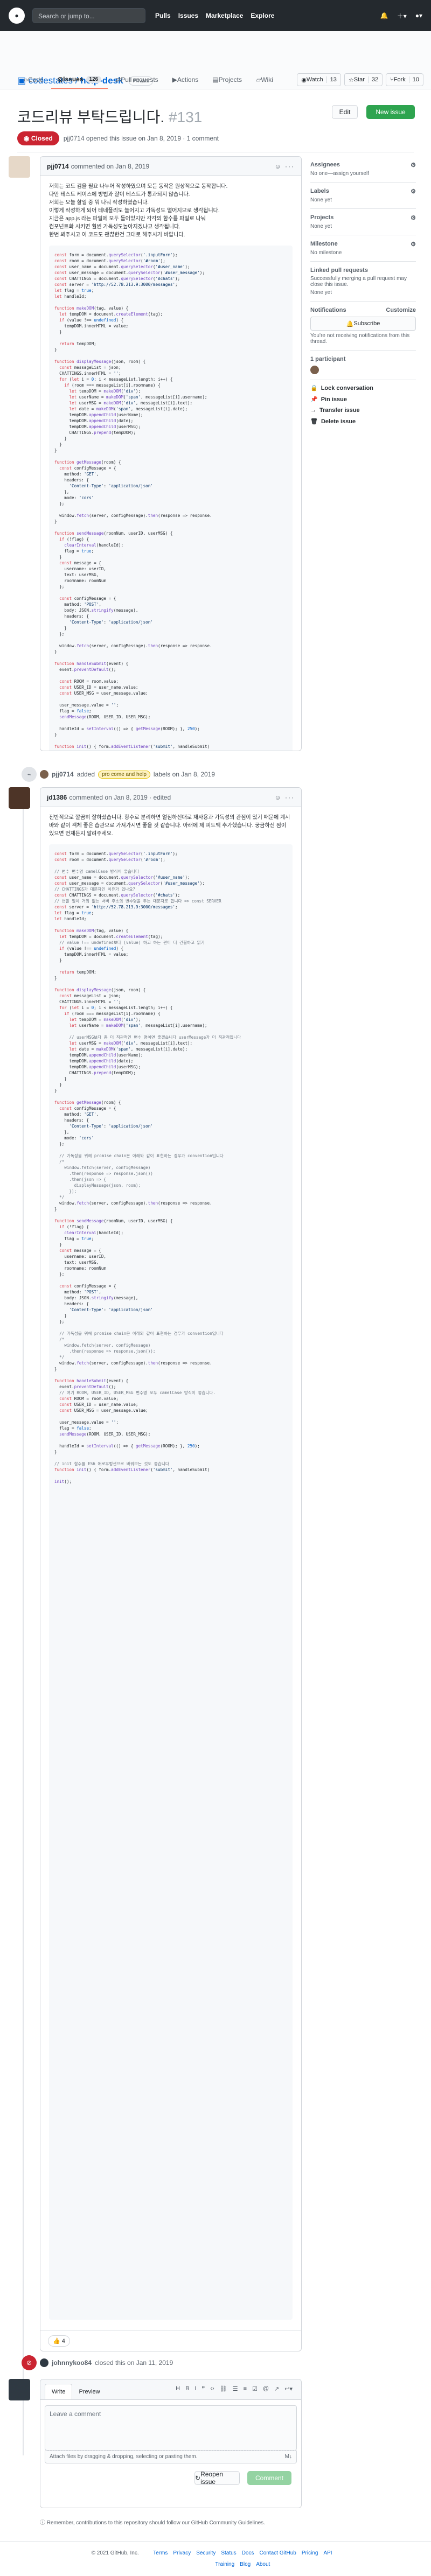  What do you see at coordinates (224, 15) in the screenshot?
I see `nav-marketplace: Marketplace` at bounding box center [224, 15].